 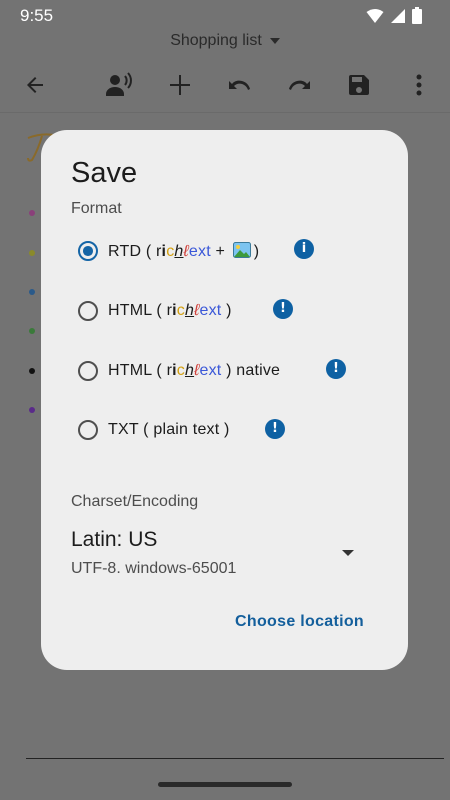 What do you see at coordinates (359, 85) in the screenshot?
I see `save-icon` at bounding box center [359, 85].